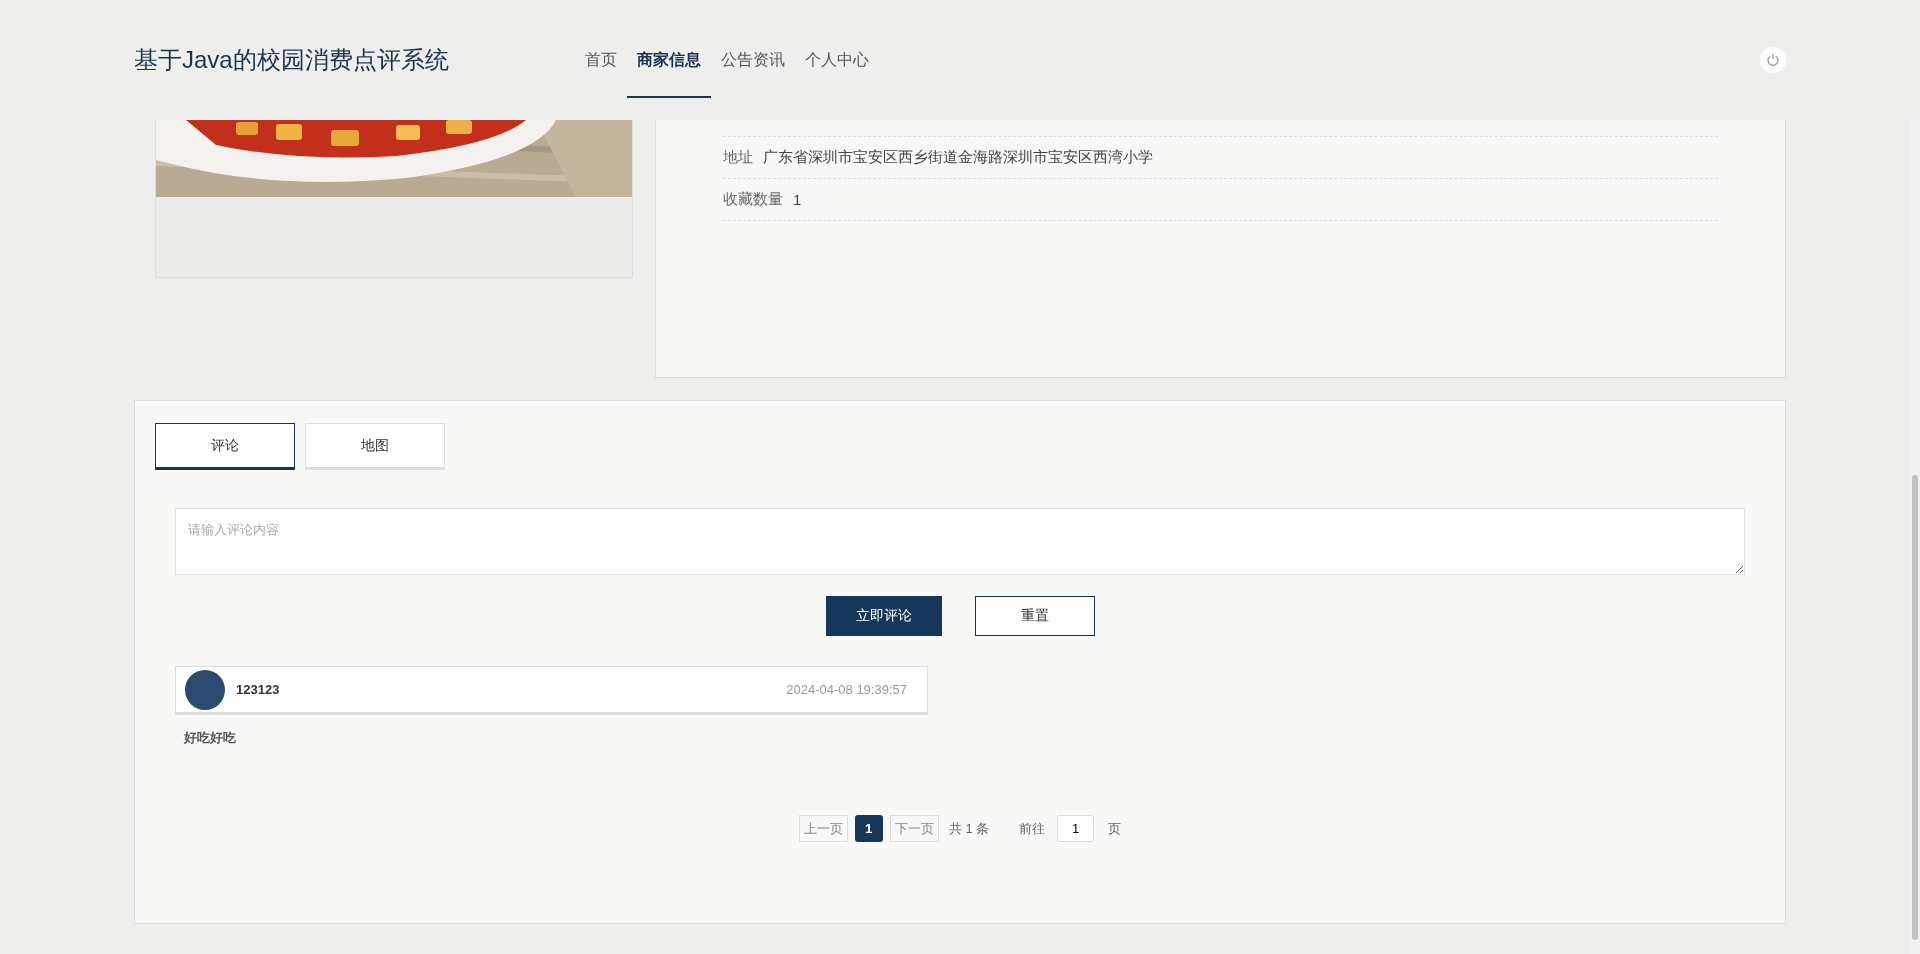  I want to click on comment-text: 好吃好吃, so click(210, 738).